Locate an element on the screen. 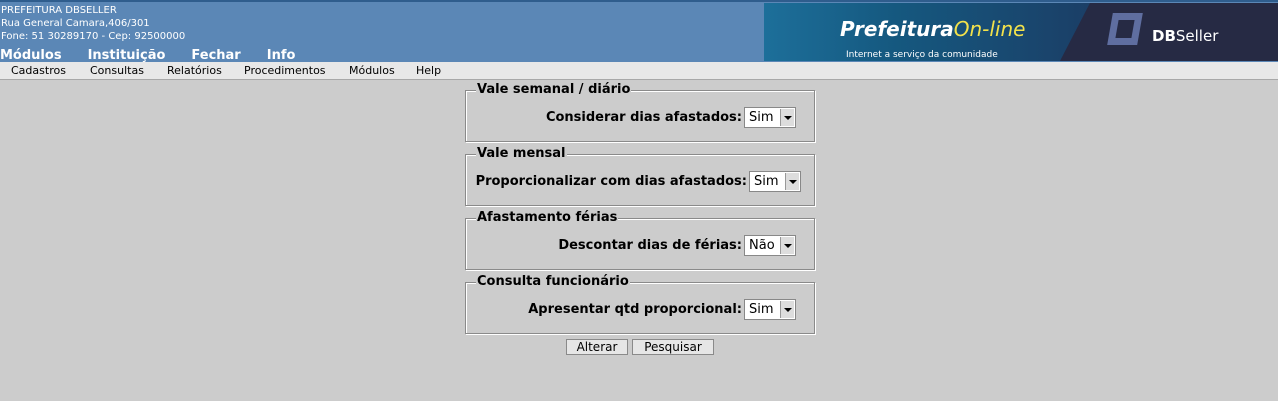 The height and width of the screenshot is (401, 1278). pesquisar-button: Pesquisar is located at coordinates (673, 347).